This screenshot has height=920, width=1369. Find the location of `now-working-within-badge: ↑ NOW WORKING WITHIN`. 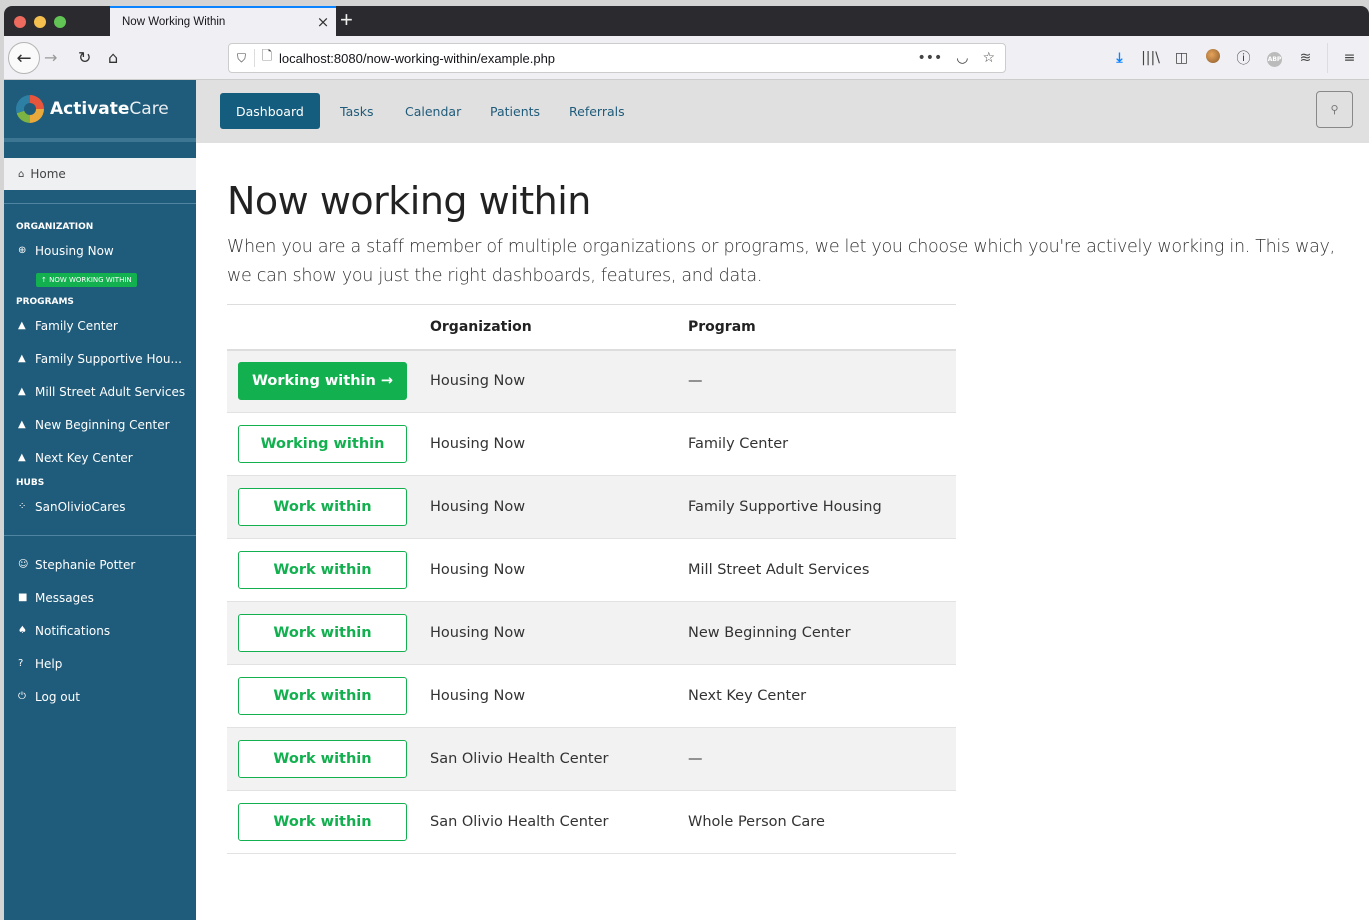

now-working-within-badge: ↑ NOW WORKING WITHIN is located at coordinates (86, 280).